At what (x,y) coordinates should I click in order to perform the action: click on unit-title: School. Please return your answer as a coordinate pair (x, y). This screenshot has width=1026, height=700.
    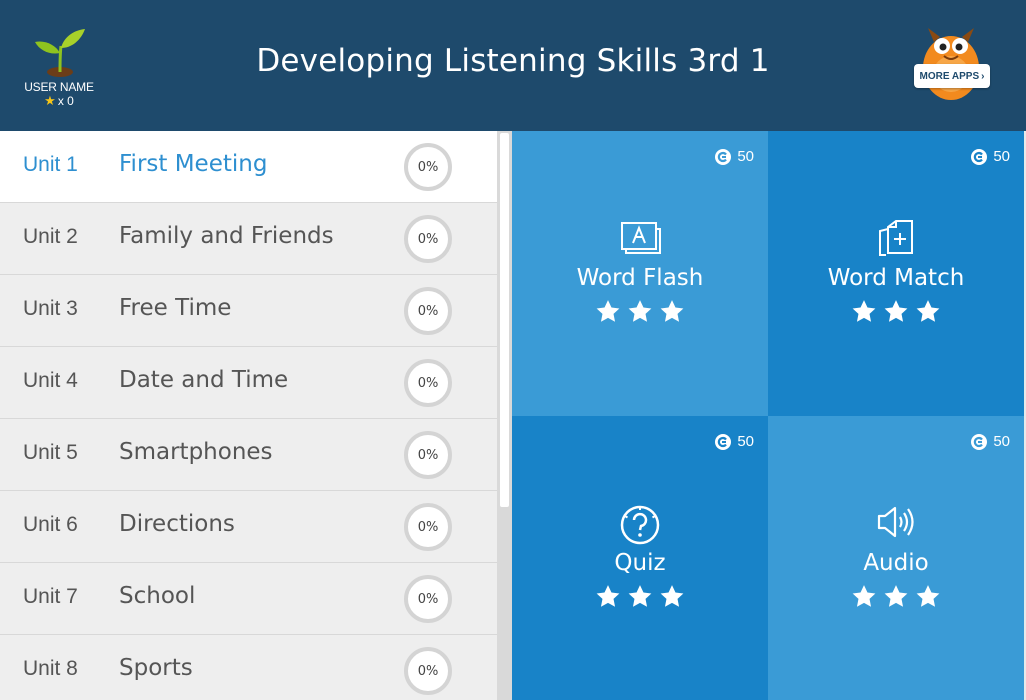
    Looking at the image, I should click on (157, 596).